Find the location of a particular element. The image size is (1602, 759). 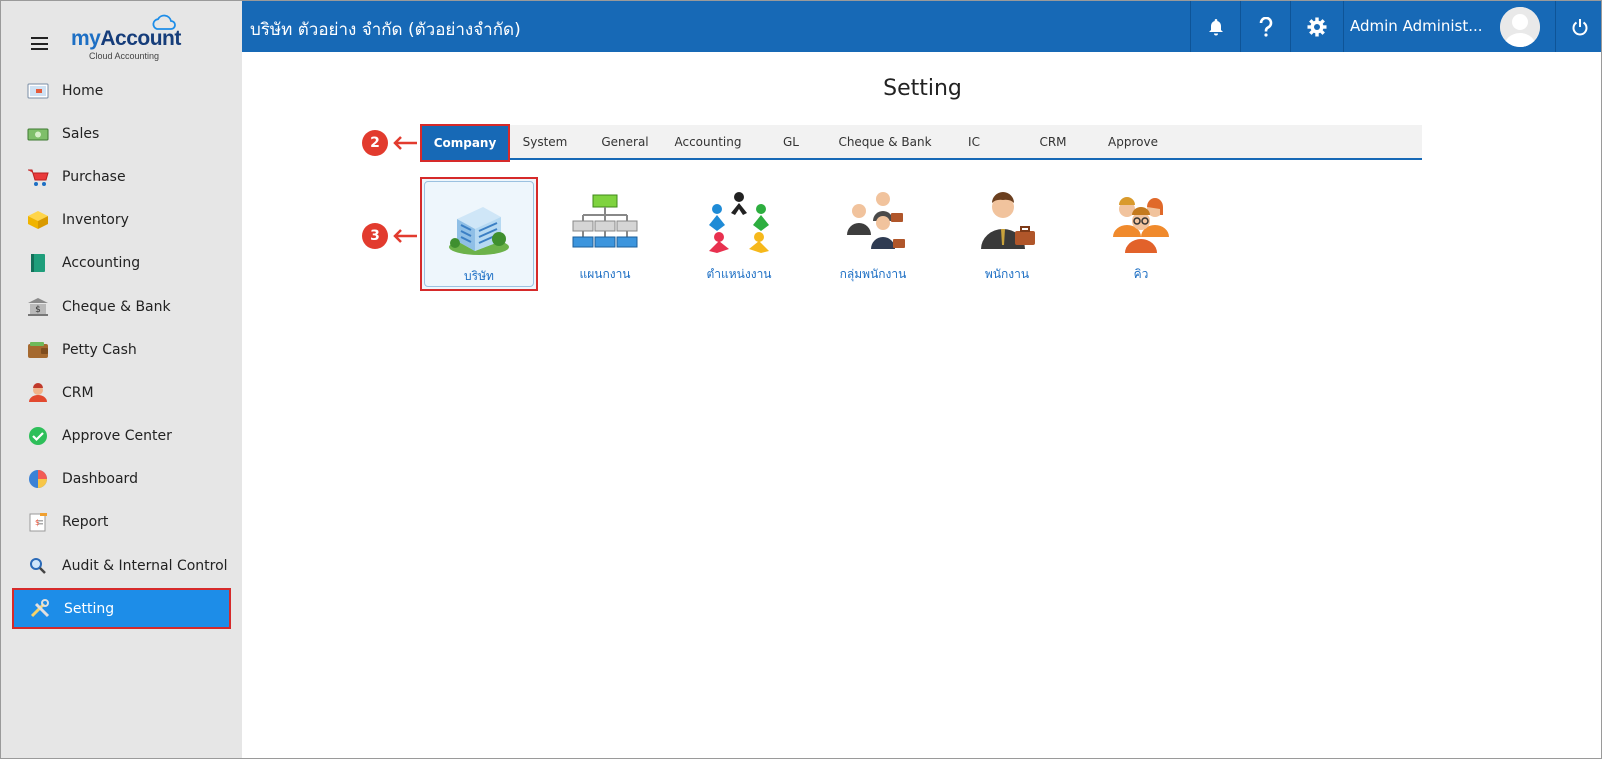

help-button is located at coordinates (1265, 26).